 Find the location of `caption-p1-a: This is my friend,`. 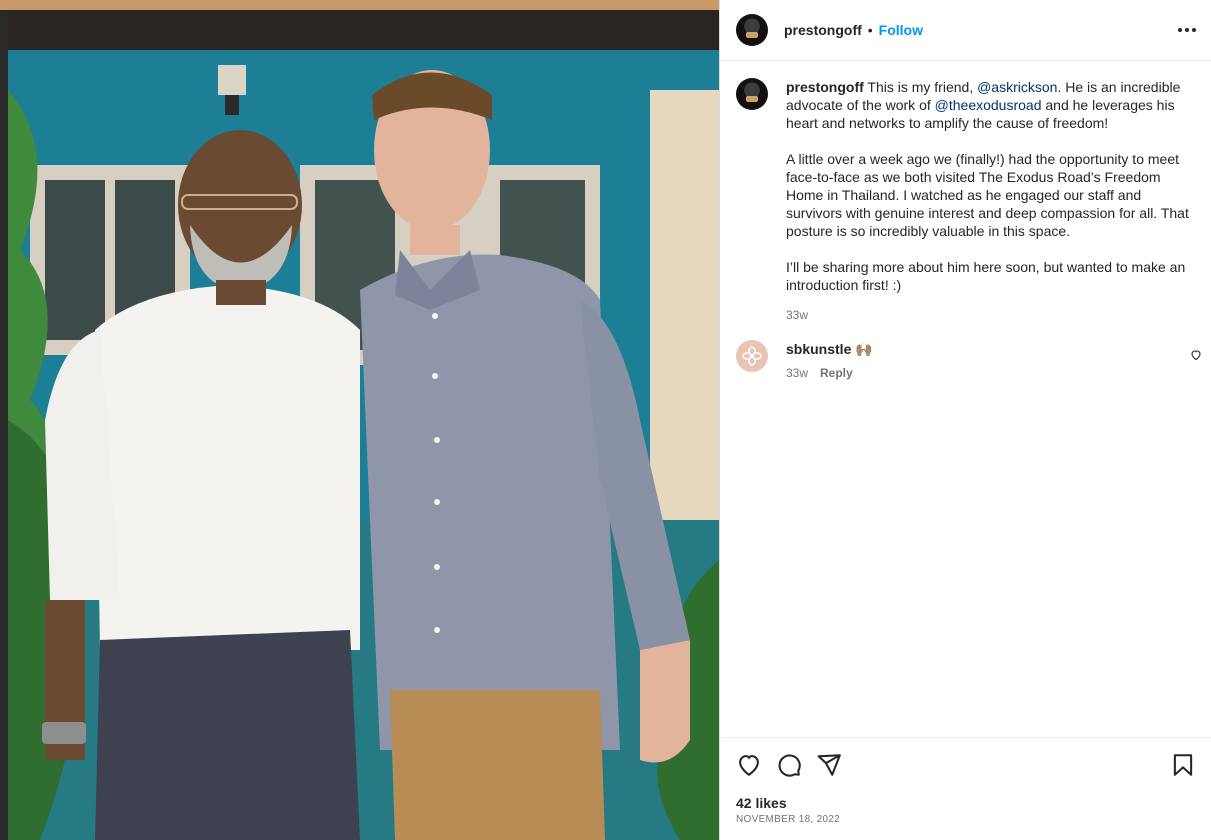

caption-p1-a: This is my friend, is located at coordinates (920, 87).